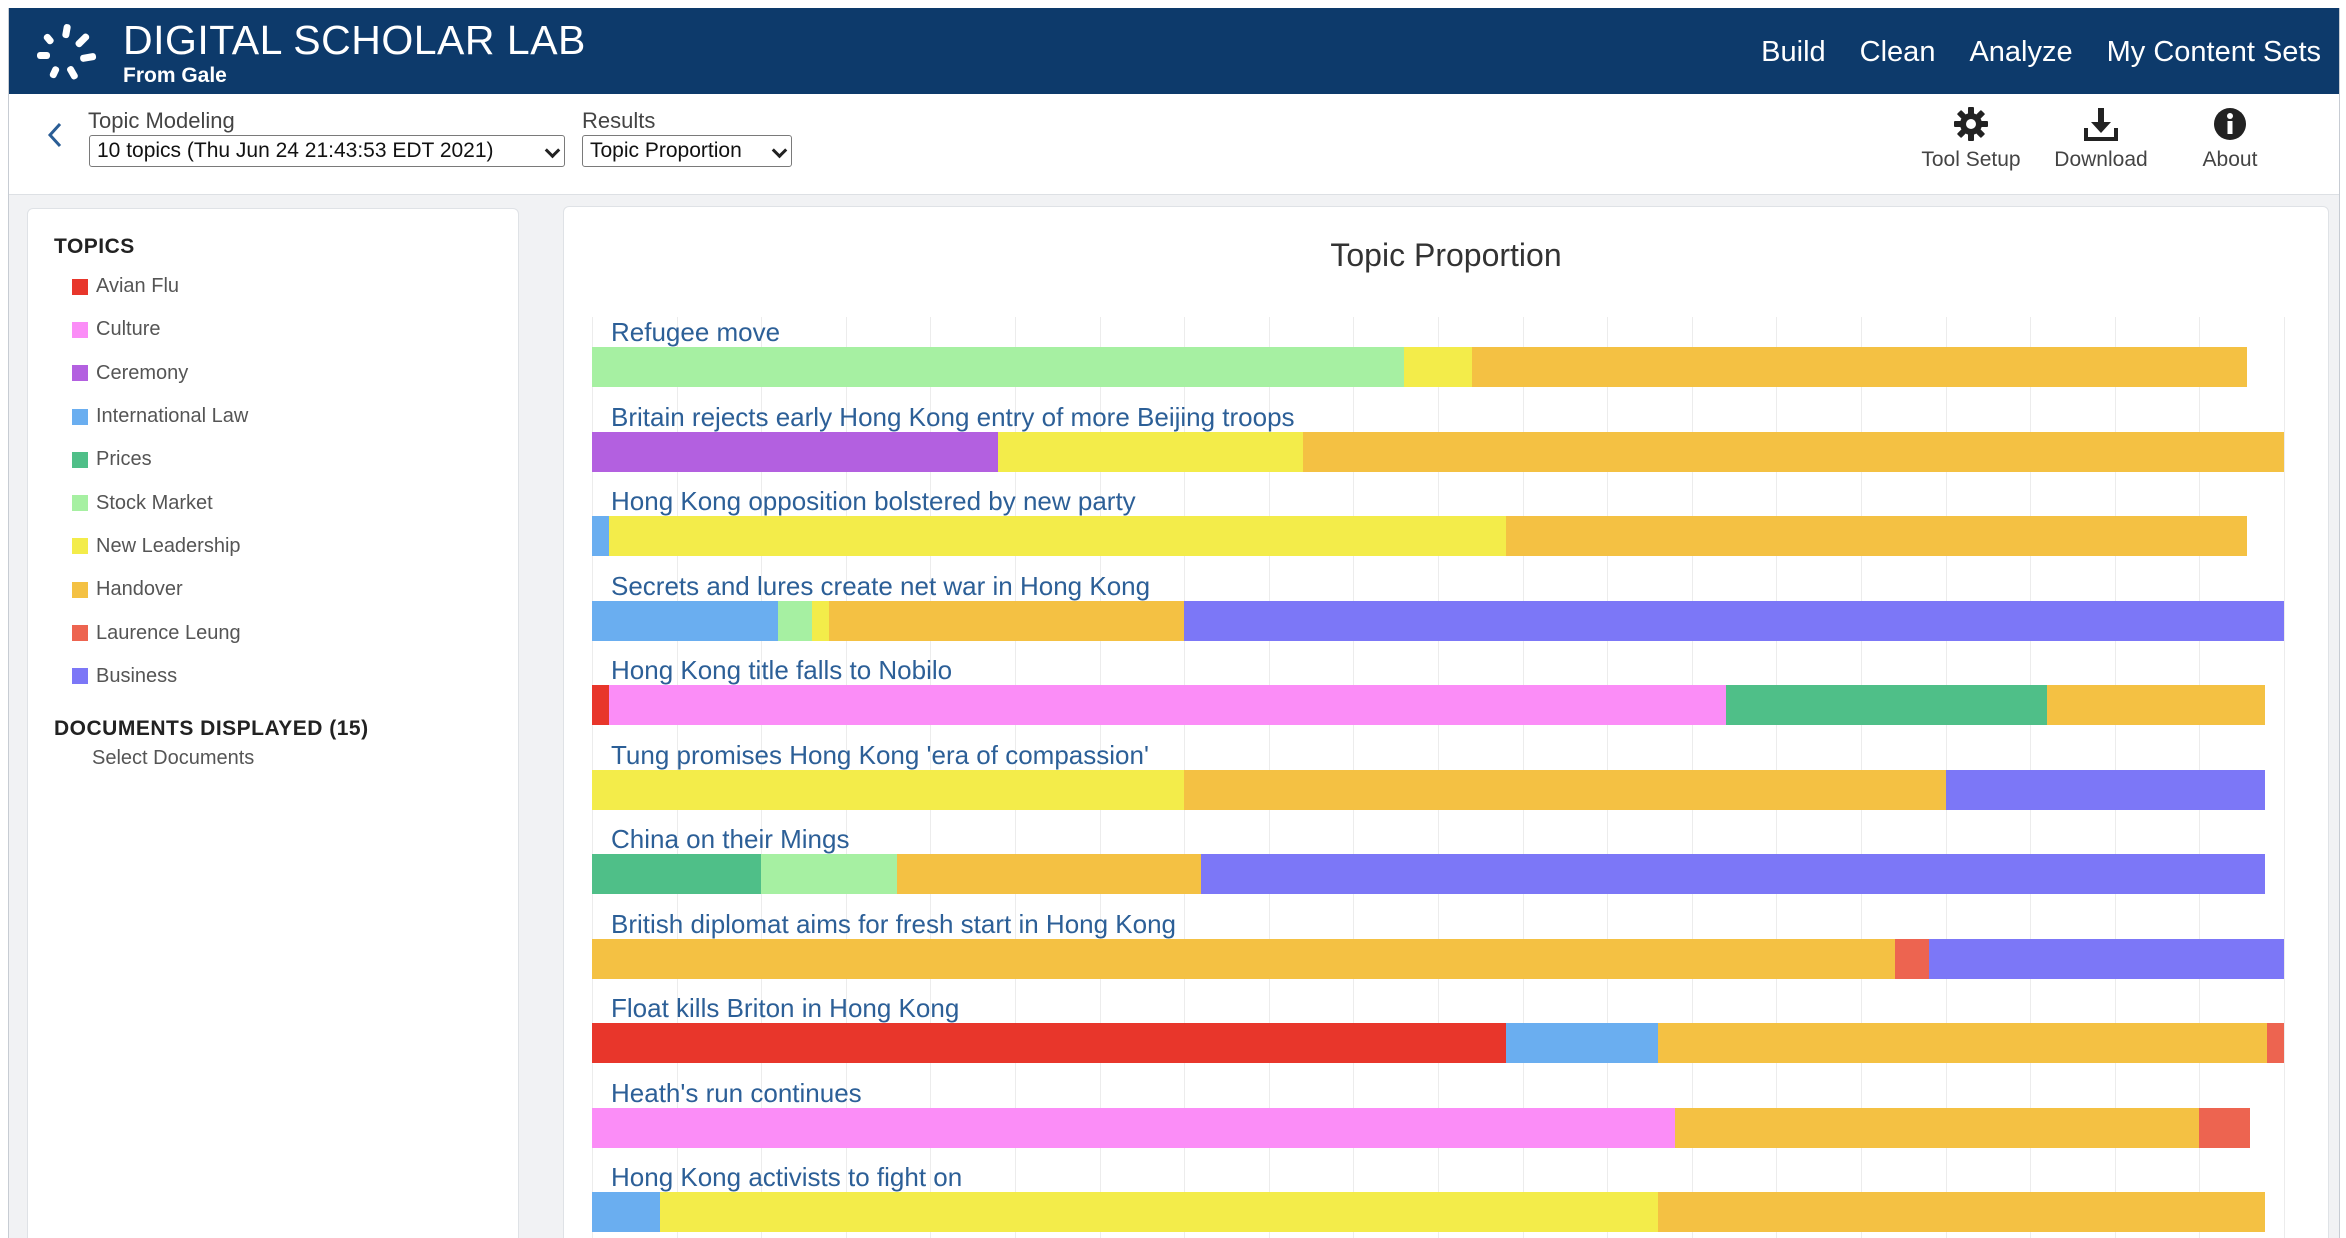 This screenshot has height=1238, width=2346. What do you see at coordinates (161, 120) in the screenshot?
I see `tool-label: Topic Modeling` at bounding box center [161, 120].